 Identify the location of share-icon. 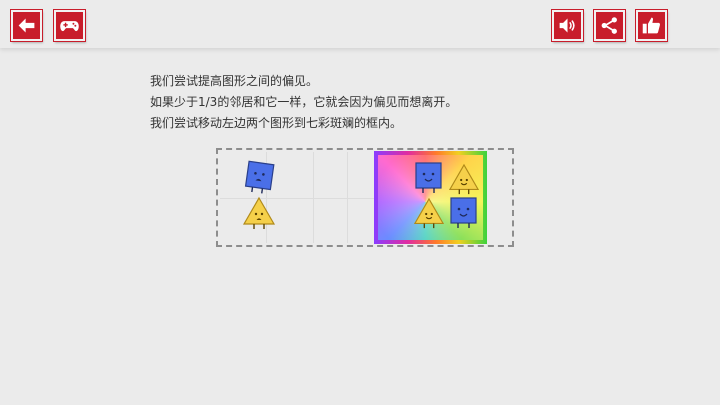
(609, 25).